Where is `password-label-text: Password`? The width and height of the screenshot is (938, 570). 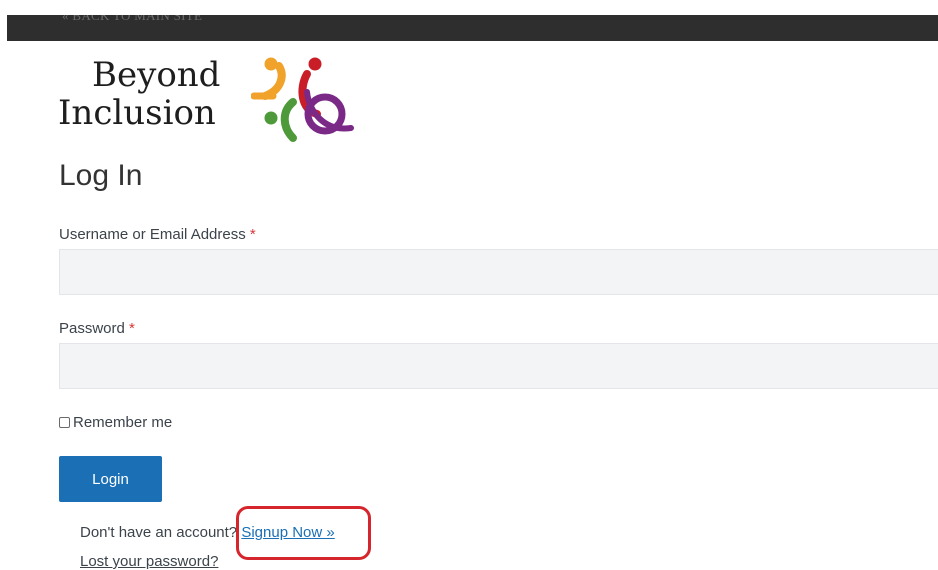 password-label-text: Password is located at coordinates (92, 328).